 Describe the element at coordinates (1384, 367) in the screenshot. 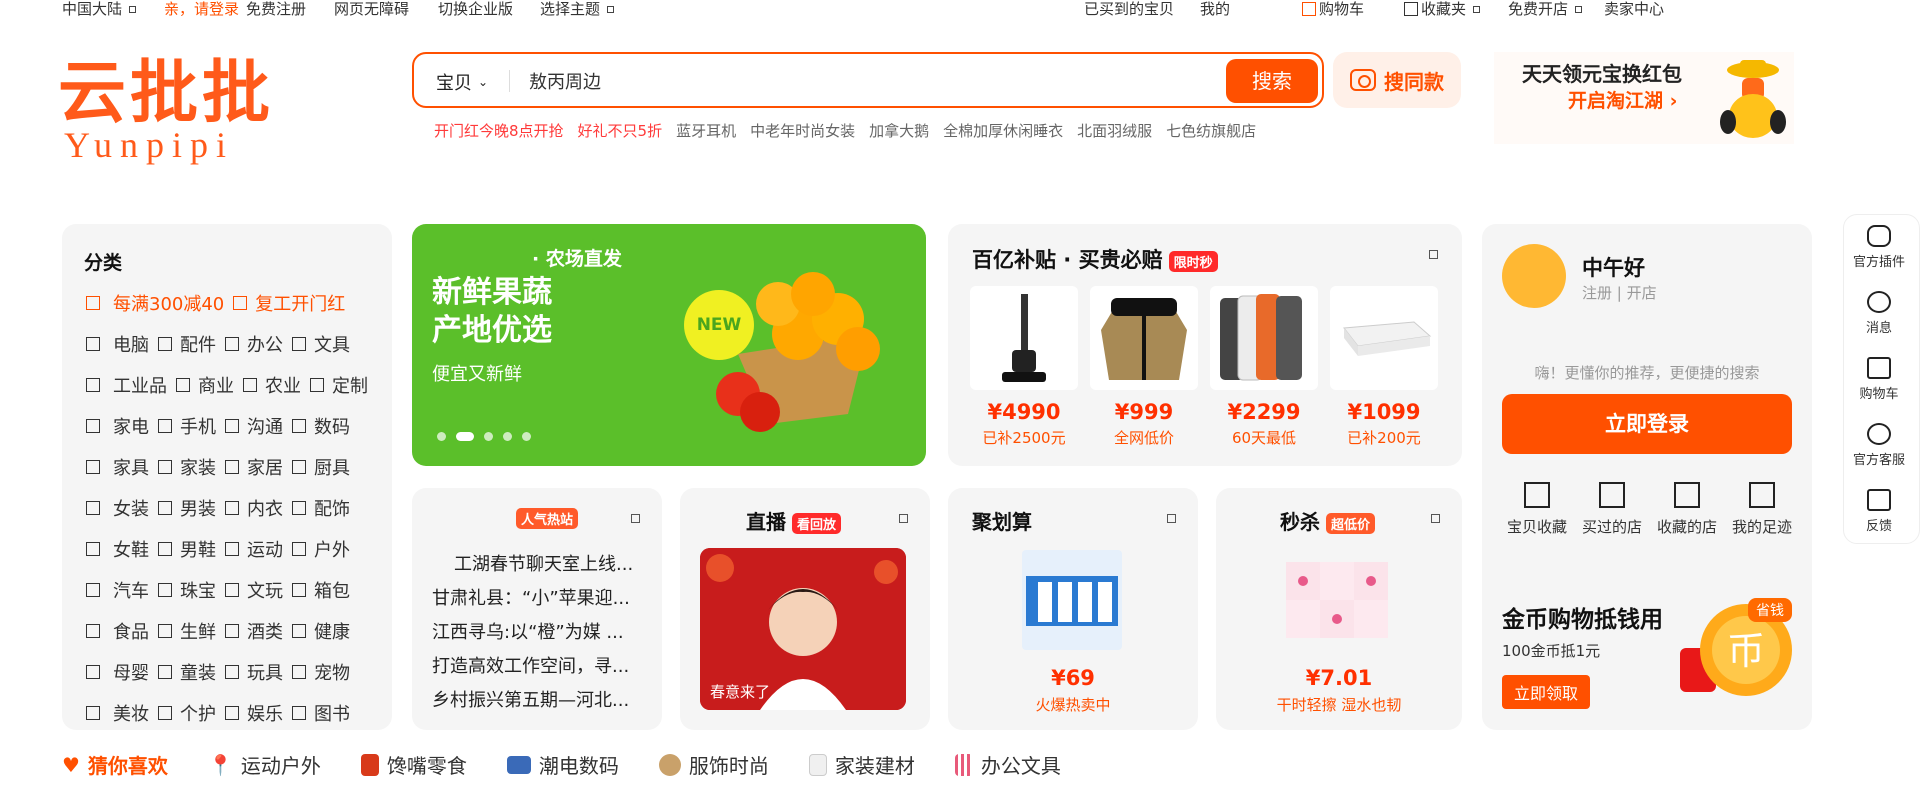

I see `product-card: ¥1099 已补200元` at that location.